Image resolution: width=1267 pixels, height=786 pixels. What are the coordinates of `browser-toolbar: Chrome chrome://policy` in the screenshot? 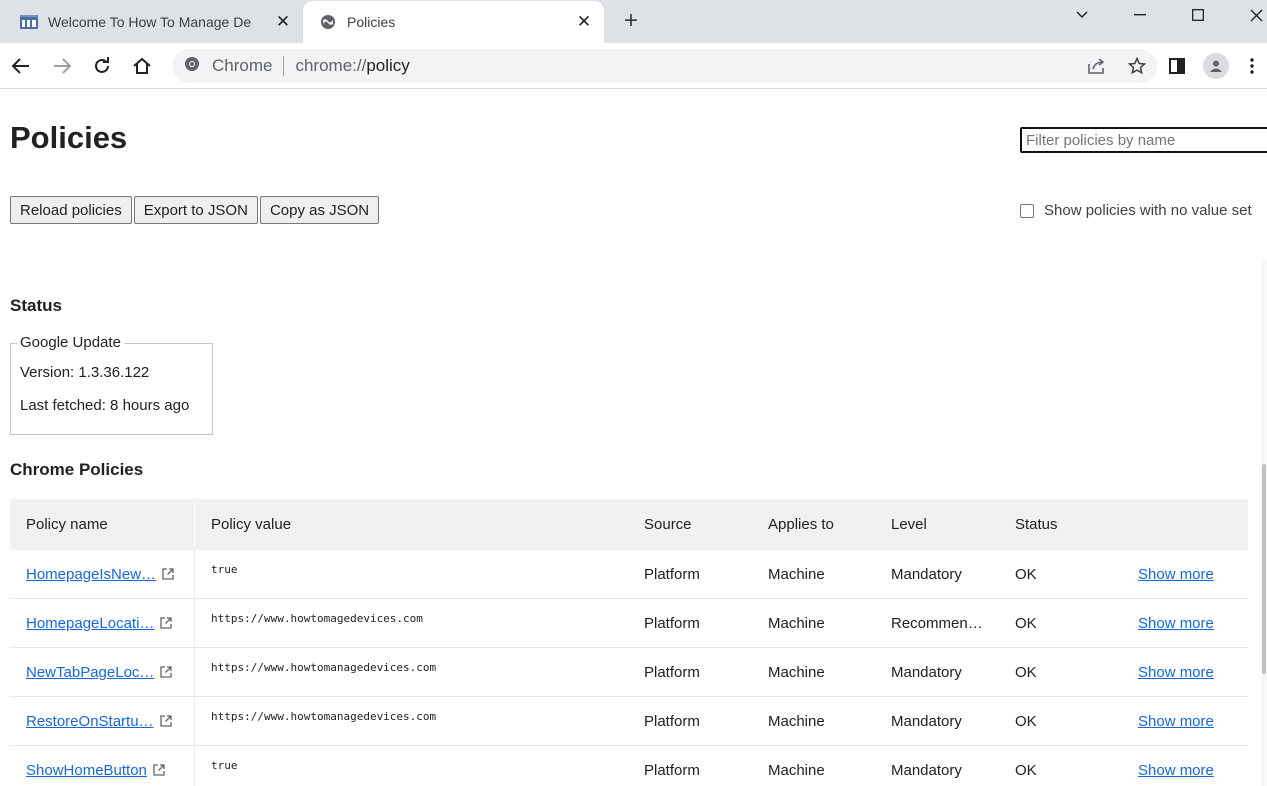 It's located at (633, 66).